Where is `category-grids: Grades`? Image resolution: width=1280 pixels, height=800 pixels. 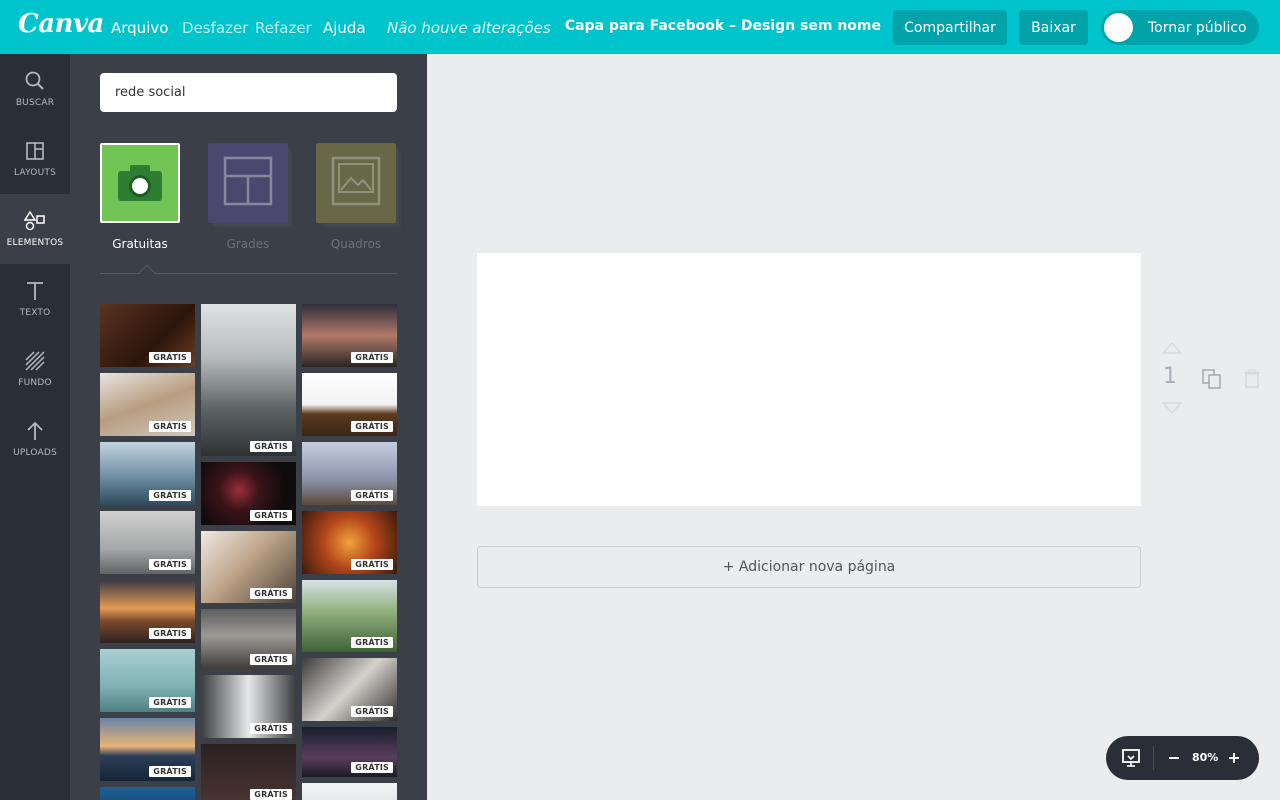
category-grids: Grades is located at coordinates (248, 197).